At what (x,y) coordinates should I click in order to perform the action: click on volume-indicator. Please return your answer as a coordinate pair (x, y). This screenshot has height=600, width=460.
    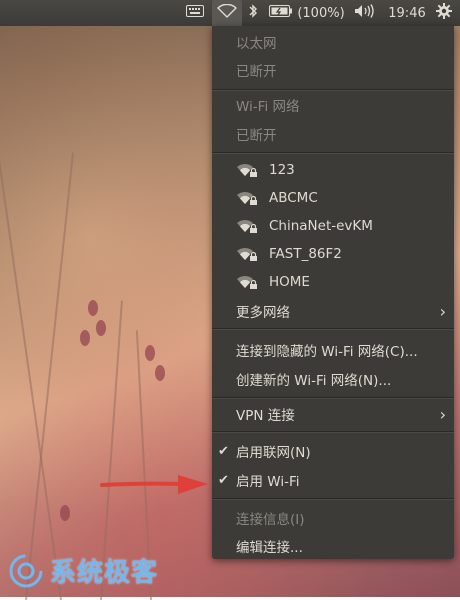
    Looking at the image, I should click on (365, 13).